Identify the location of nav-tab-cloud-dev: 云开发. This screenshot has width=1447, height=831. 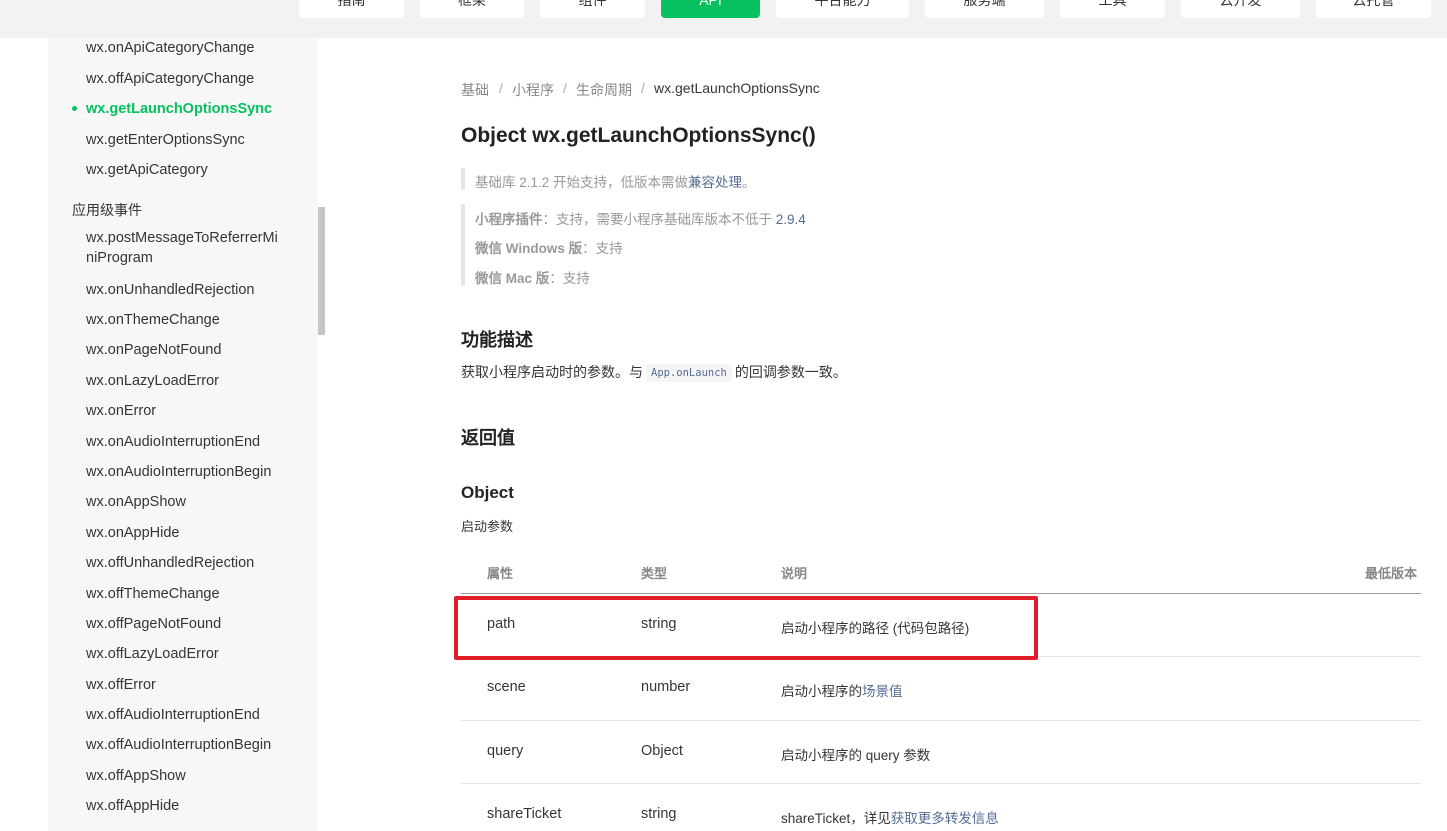
(1240, 9).